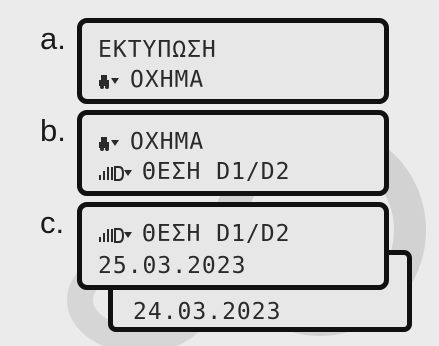  Describe the element at coordinates (52, 222) in the screenshot. I see `step-c-label: c.` at that location.